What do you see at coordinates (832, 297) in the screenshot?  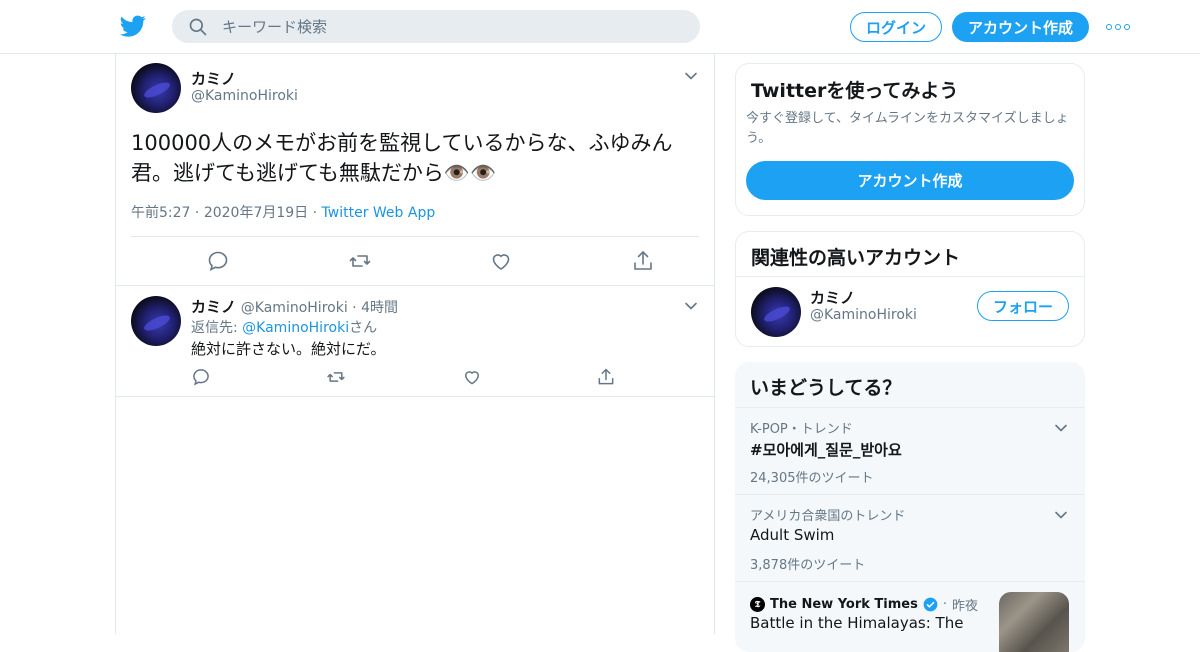 I see `related-account-name: カミノ` at bounding box center [832, 297].